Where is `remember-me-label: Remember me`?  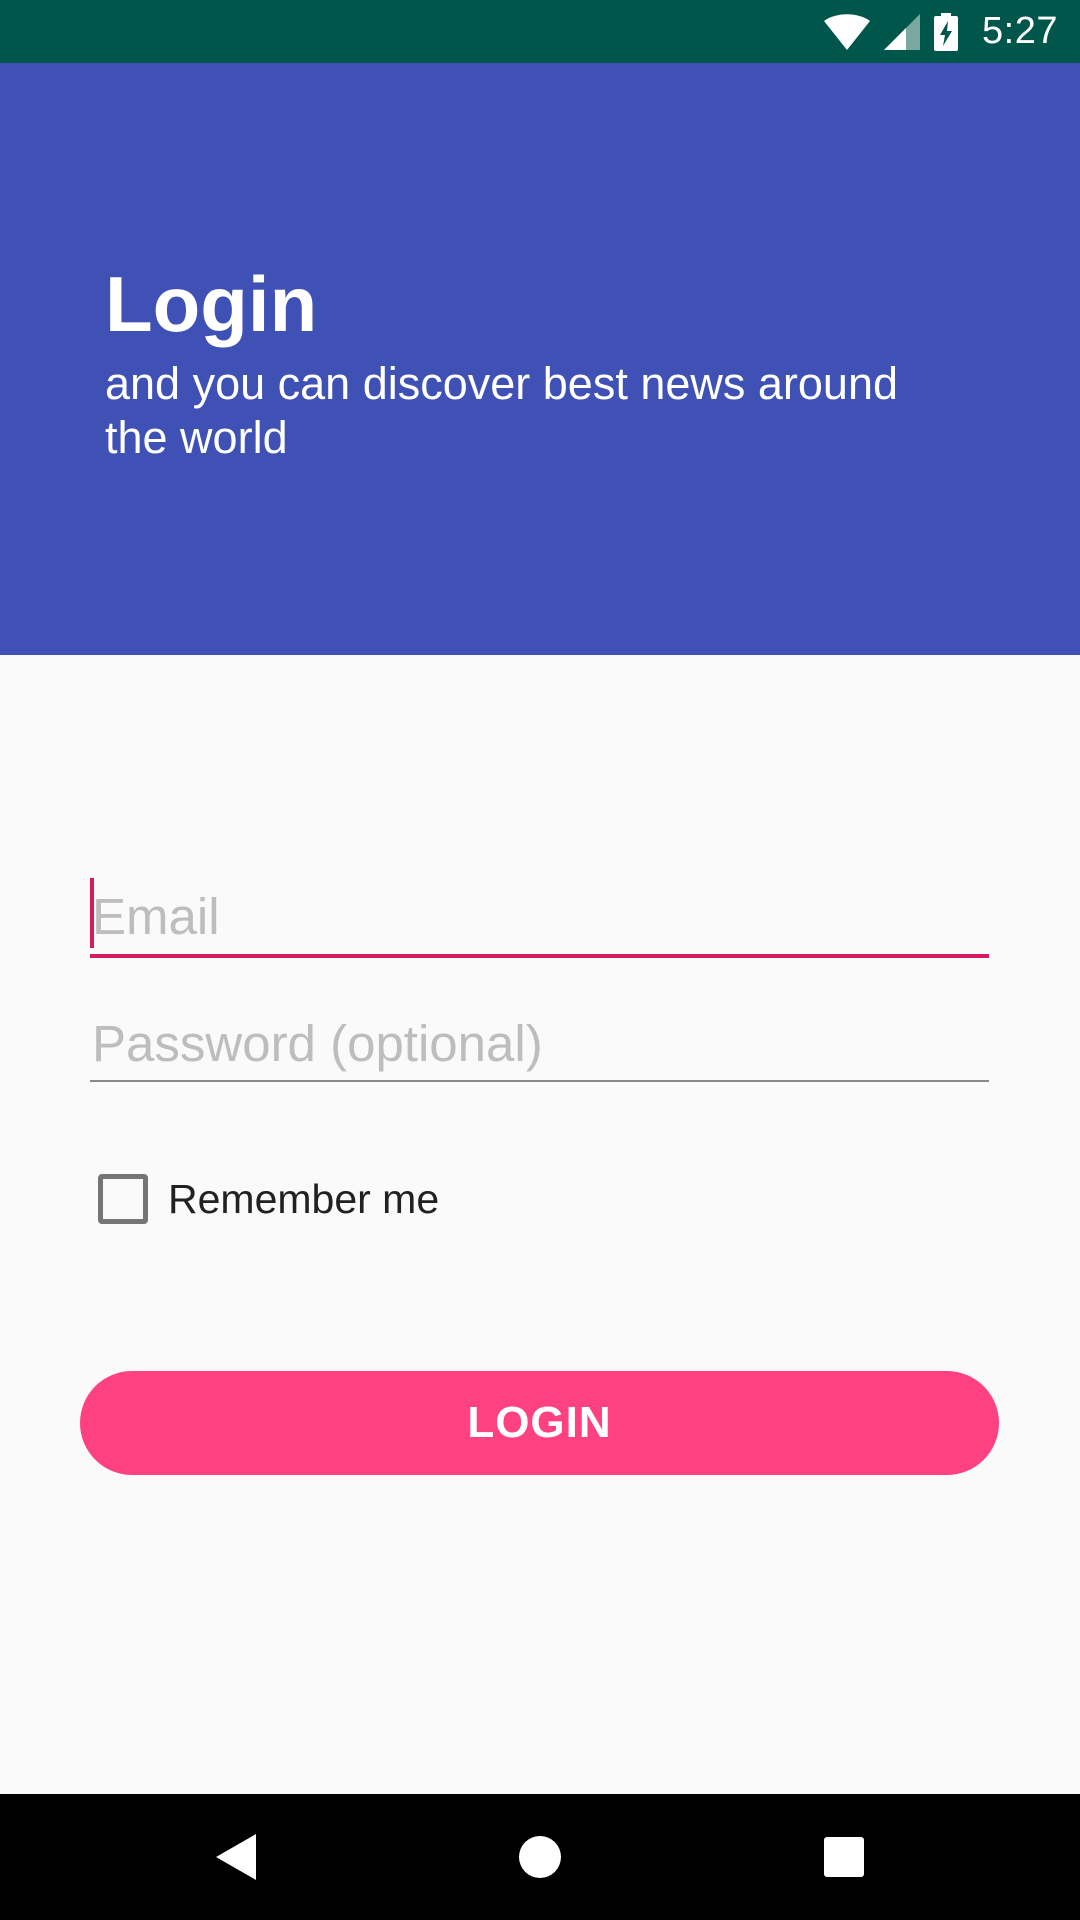
remember-me-label: Remember me is located at coordinates (304, 1198).